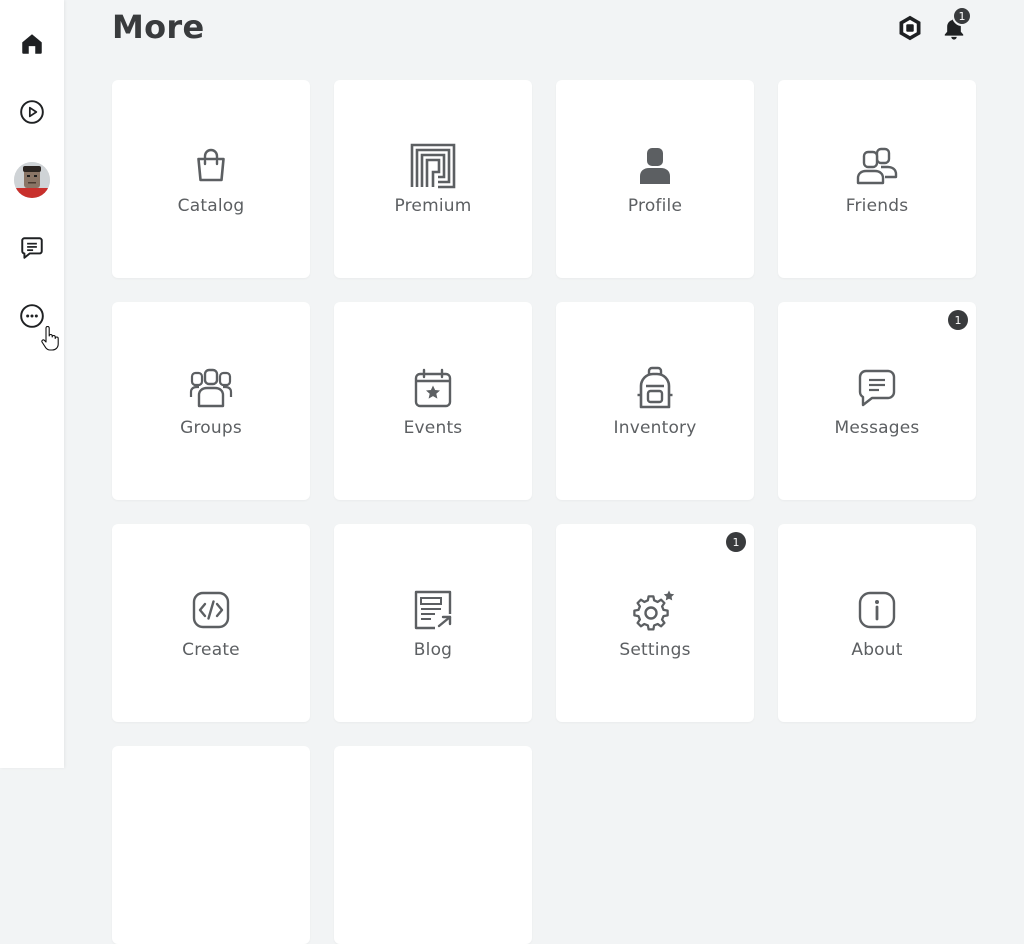  I want to click on tile-label: Groups, so click(211, 428).